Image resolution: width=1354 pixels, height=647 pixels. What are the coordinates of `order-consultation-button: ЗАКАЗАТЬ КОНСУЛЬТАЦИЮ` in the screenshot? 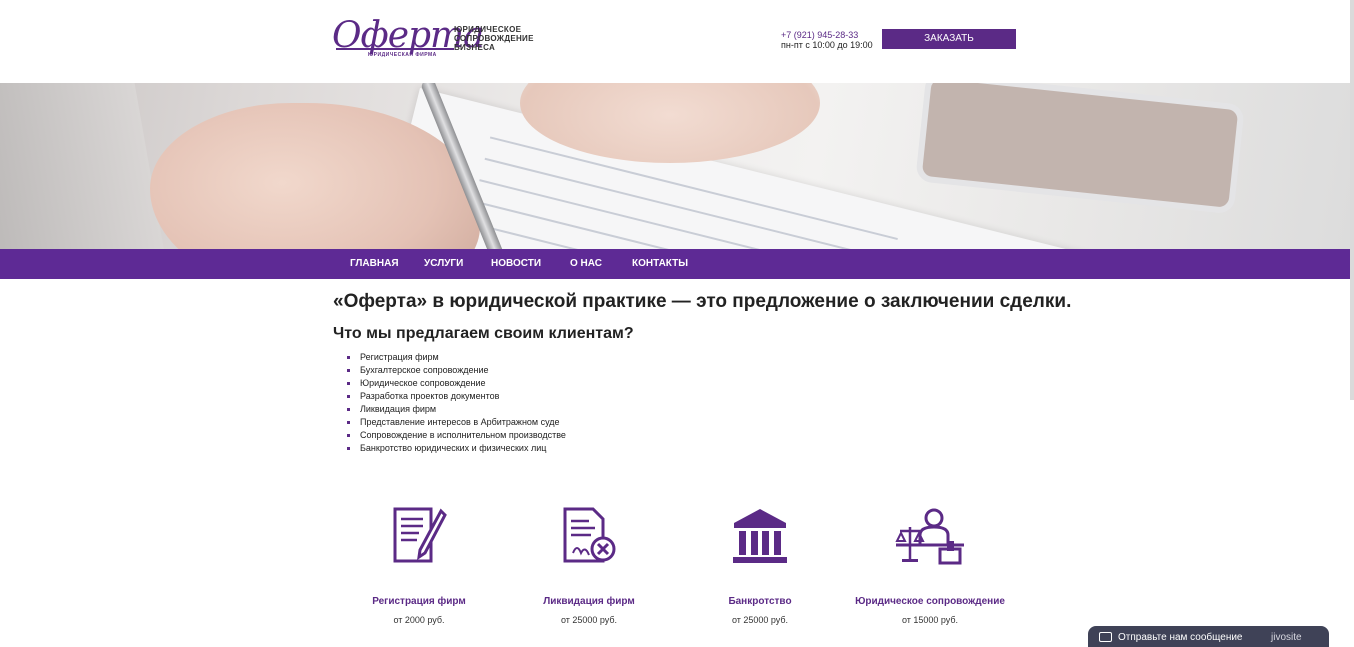 It's located at (949, 46).